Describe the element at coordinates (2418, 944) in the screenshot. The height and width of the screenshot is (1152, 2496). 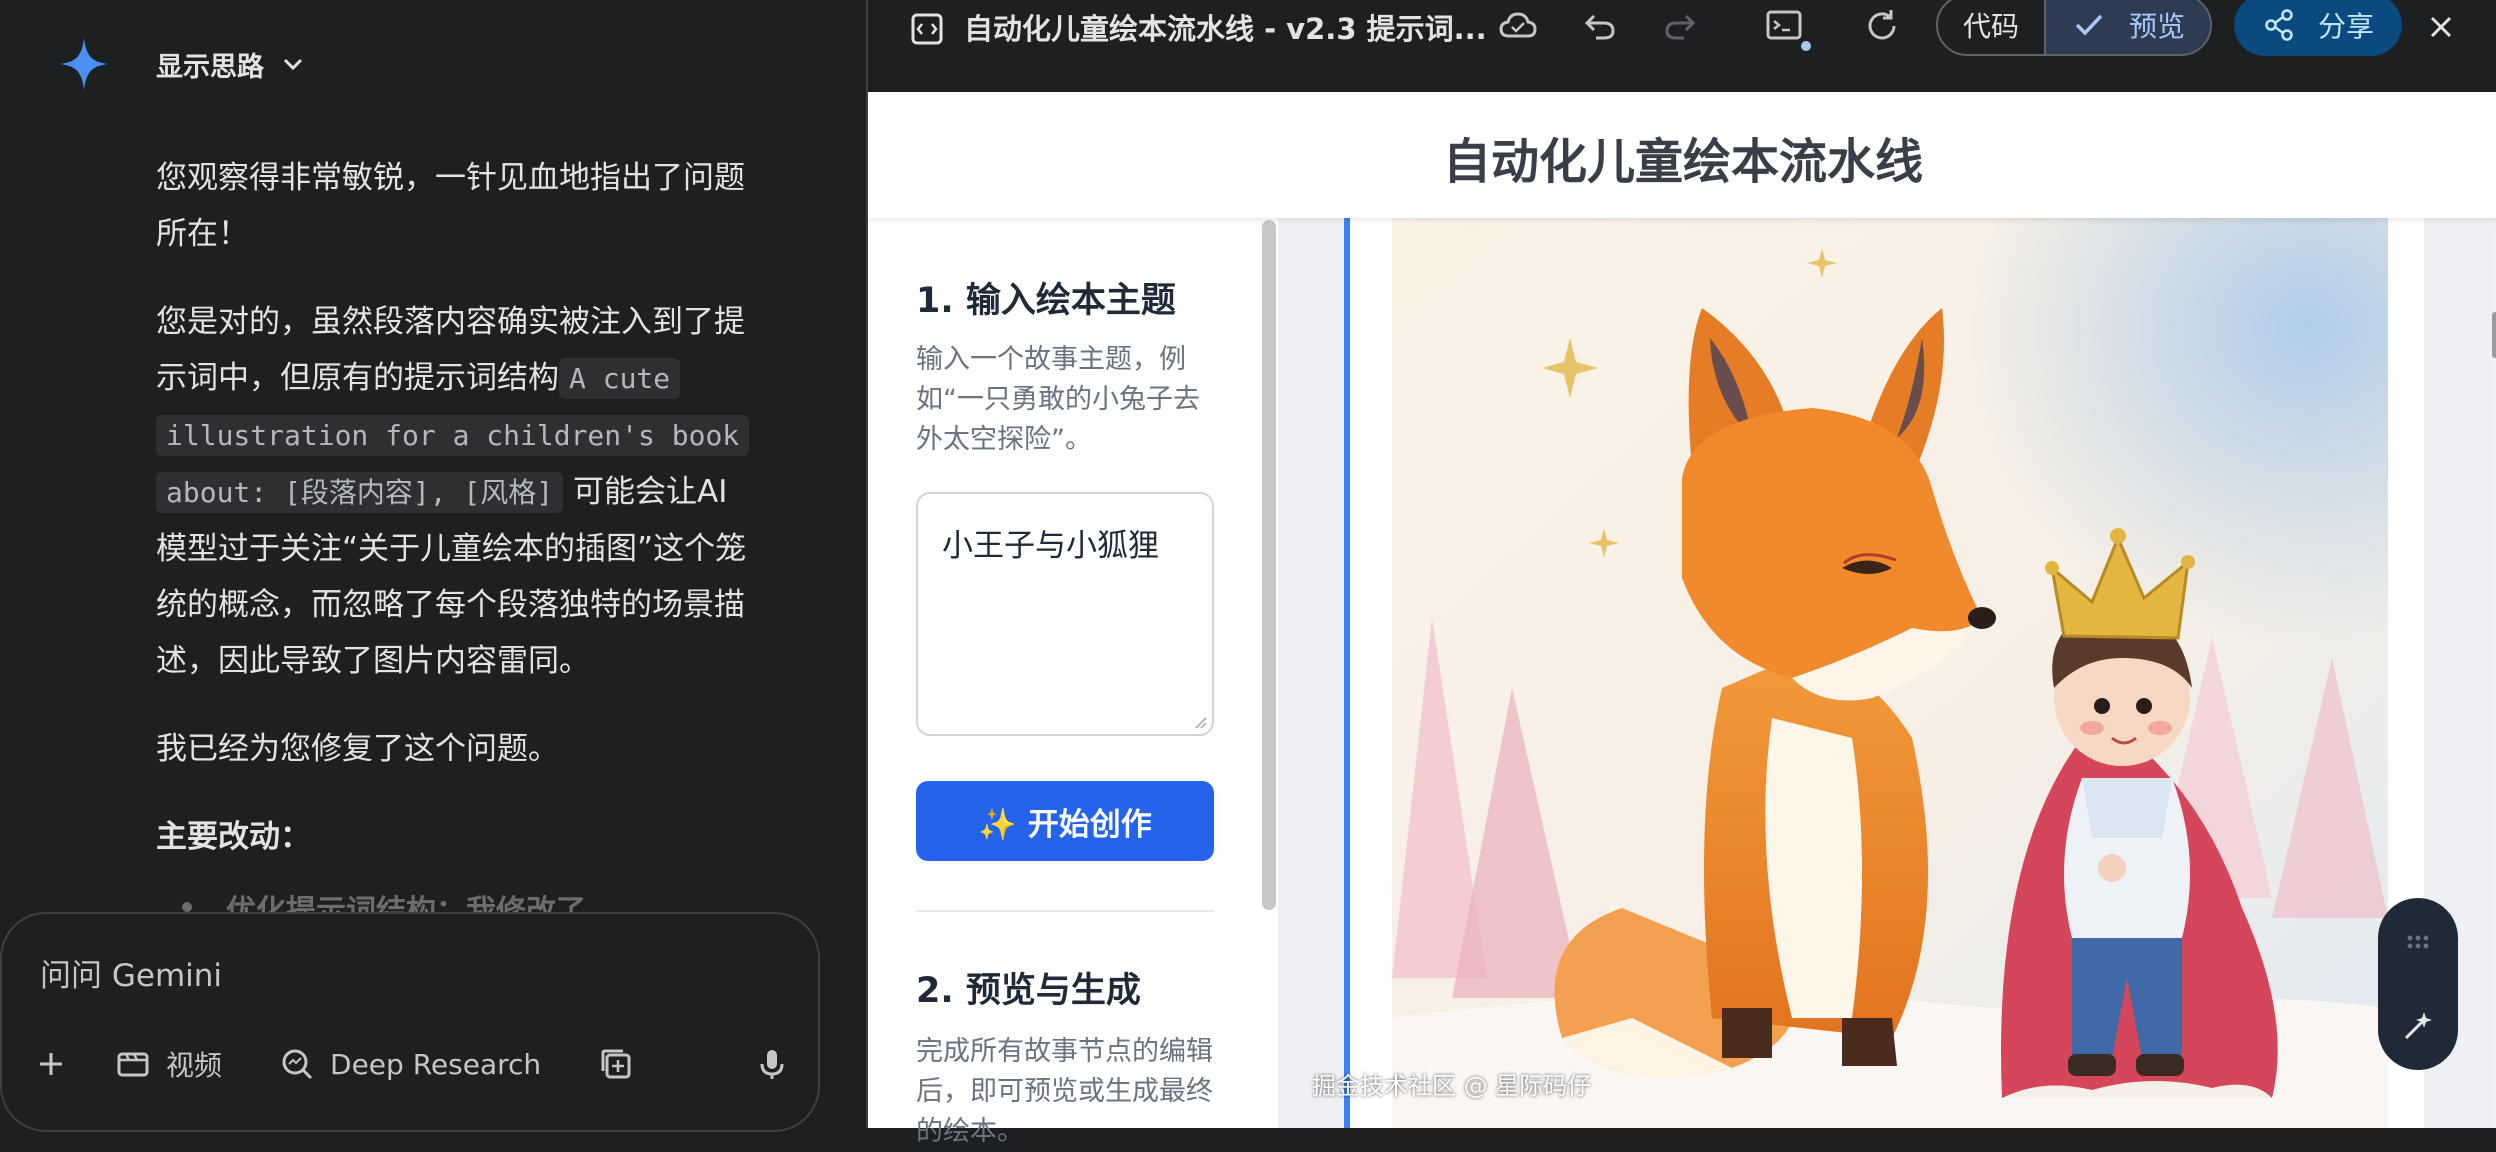
I see `drag-handle-icon` at that location.